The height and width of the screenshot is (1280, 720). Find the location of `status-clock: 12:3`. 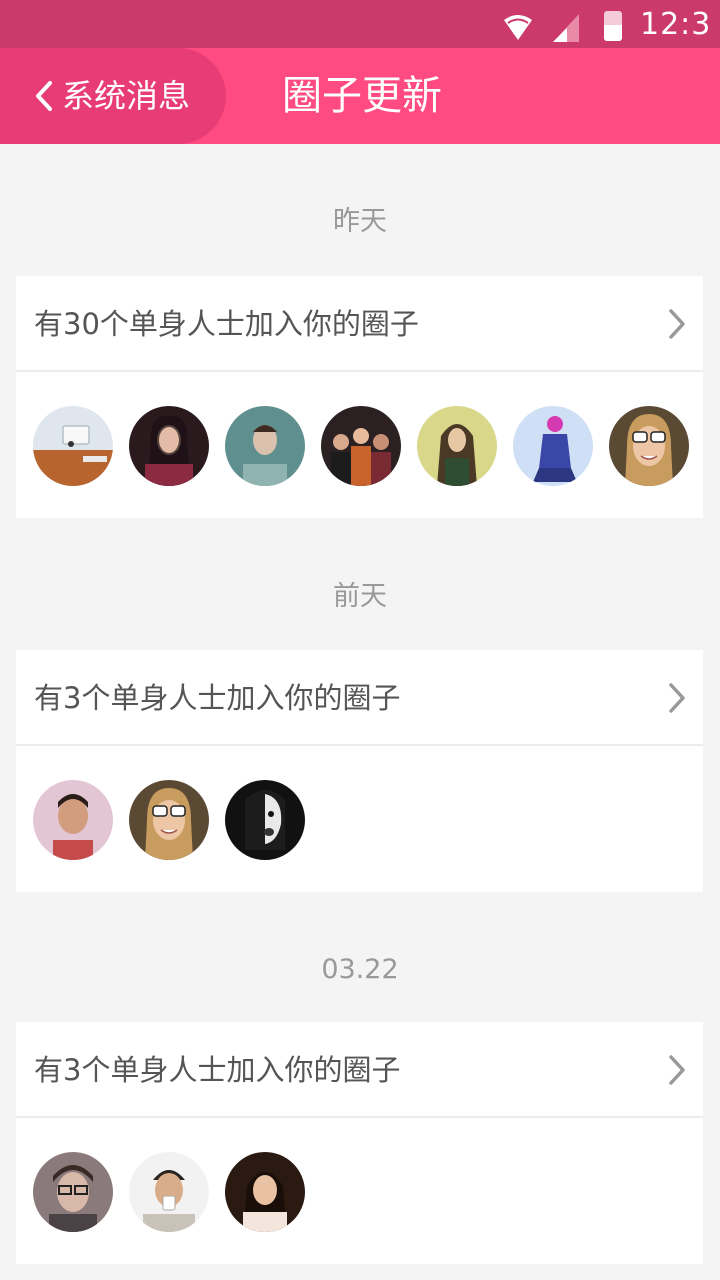

status-clock: 12:3 is located at coordinates (676, 24).